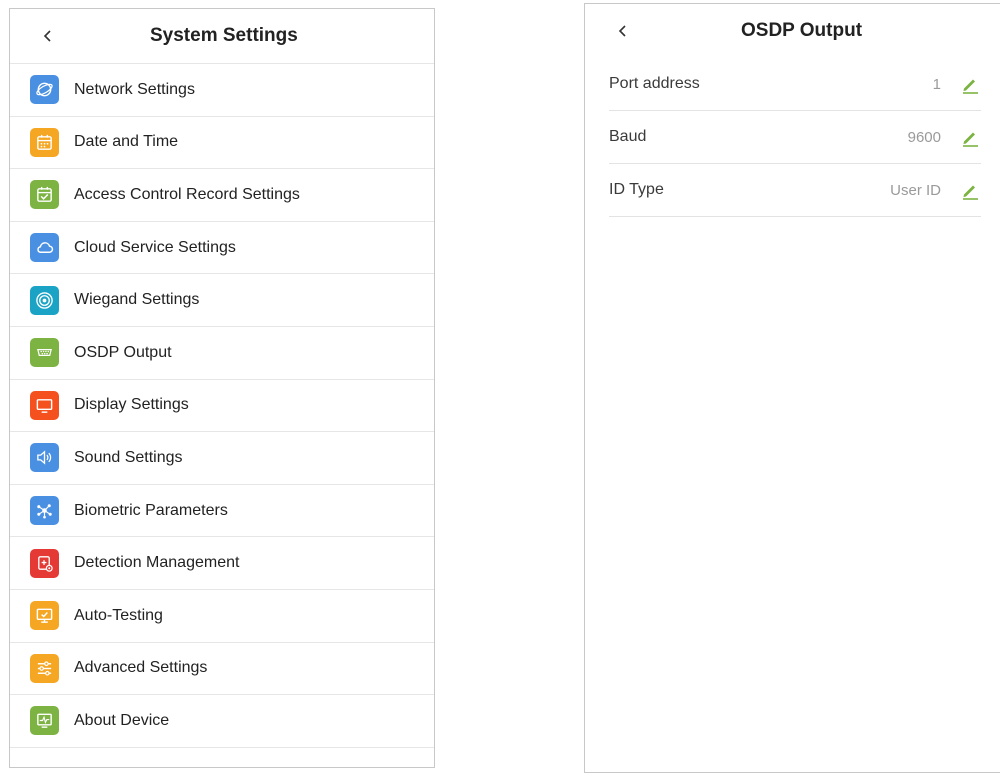 The image size is (1000, 773). I want to click on menu-item-label: Date and Time, so click(126, 142).